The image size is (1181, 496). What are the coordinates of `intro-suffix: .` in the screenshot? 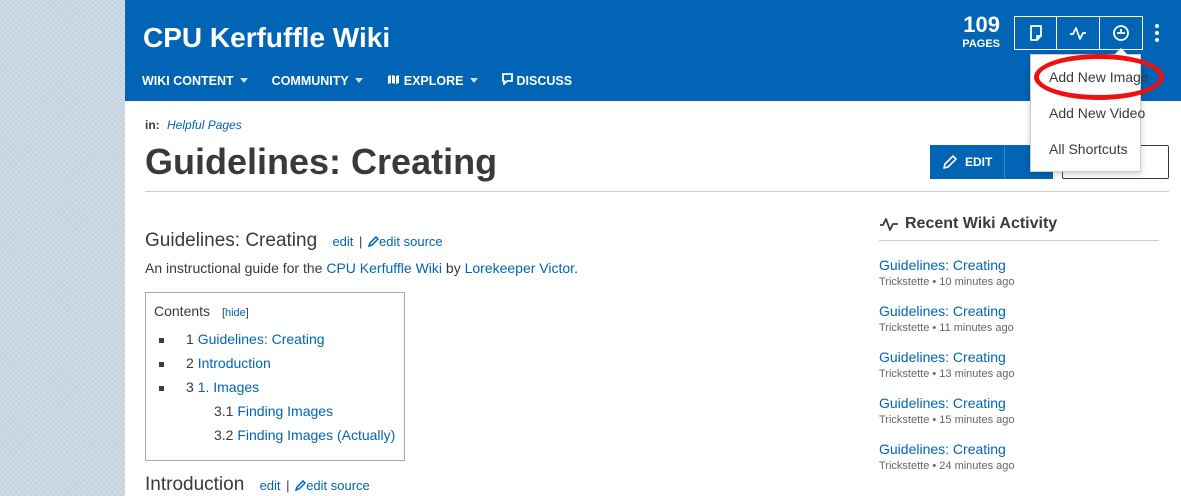 It's located at (576, 268).